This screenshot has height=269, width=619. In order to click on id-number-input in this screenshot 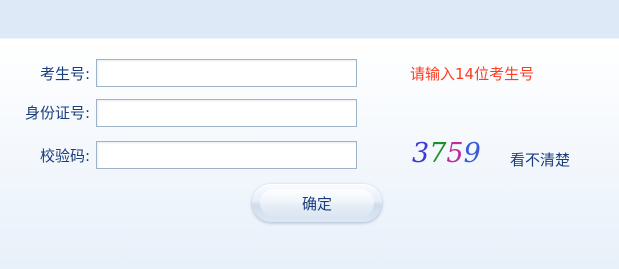, I will do `click(226, 113)`.